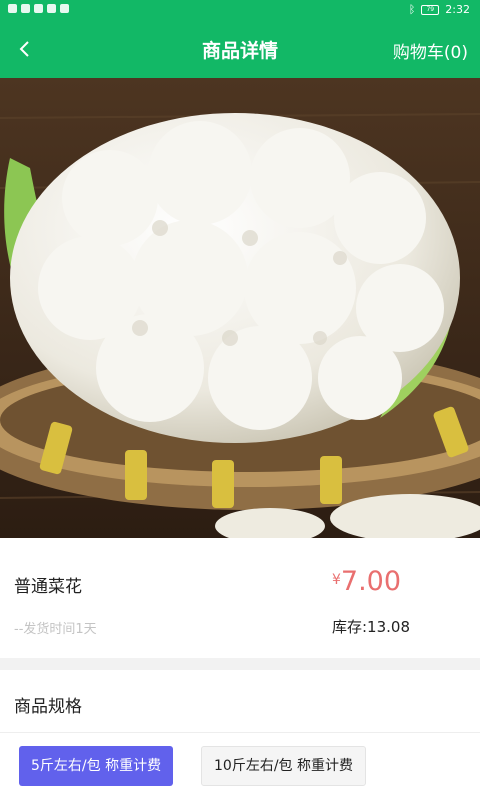 The width and height of the screenshot is (480, 800). Describe the element at coordinates (371, 627) in the screenshot. I see `stock-count: 库存:13.08` at that location.